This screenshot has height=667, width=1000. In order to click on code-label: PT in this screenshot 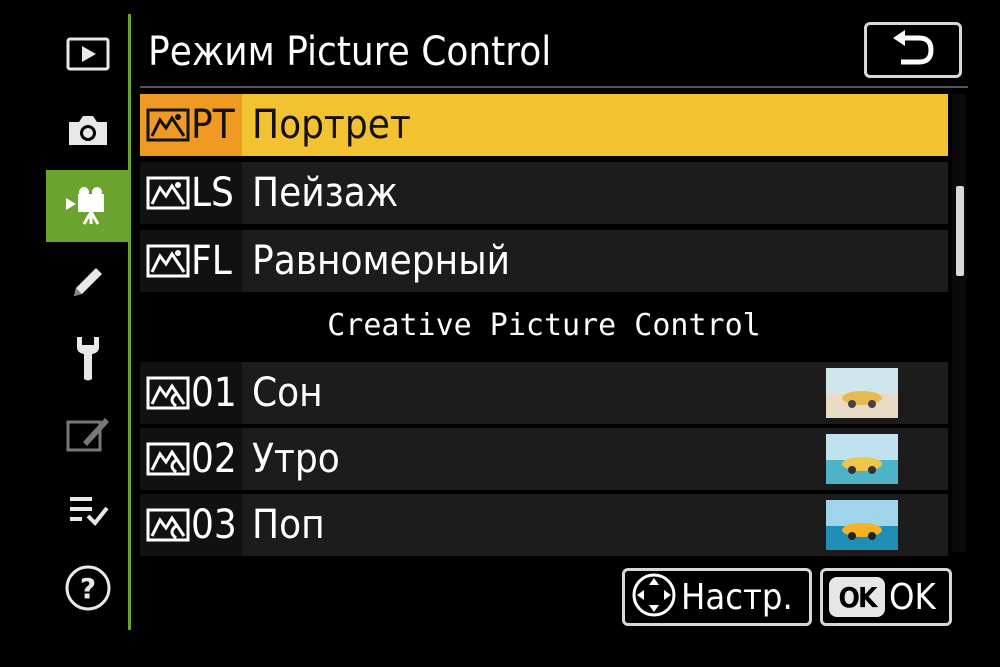, I will do `click(213, 125)`.